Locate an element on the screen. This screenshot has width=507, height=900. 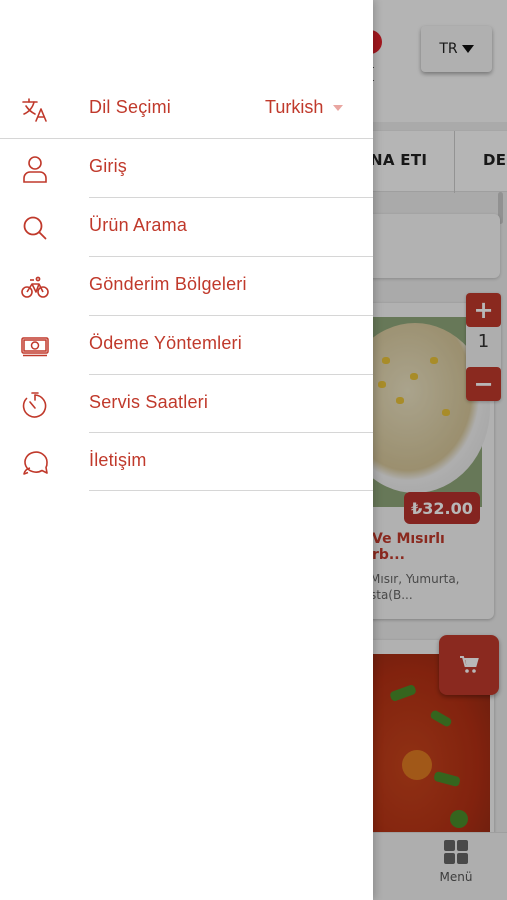
drawer-item-contact: İletişim is located at coordinates (186, 462).